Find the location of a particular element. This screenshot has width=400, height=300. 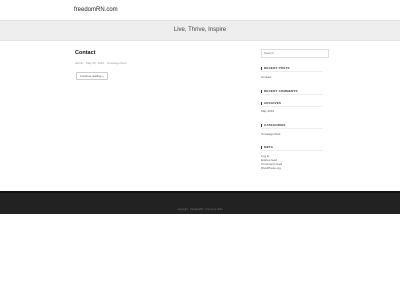

category-link: Uncategorized is located at coordinates (270, 134).